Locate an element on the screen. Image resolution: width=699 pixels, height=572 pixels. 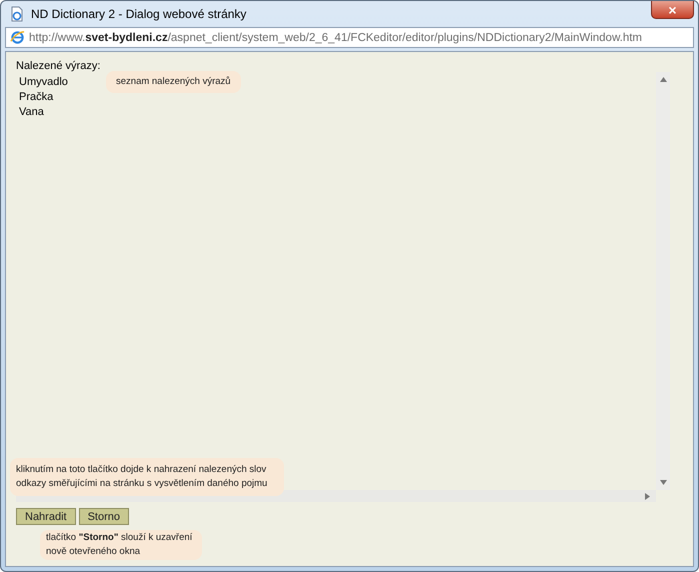
list-item: Umyvadlo is located at coordinates (43, 82).